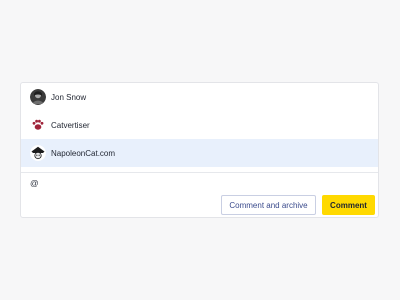 Image resolution: width=400 pixels, height=300 pixels. Describe the element at coordinates (38, 97) in the screenshot. I see `person-photo-icon` at that location.